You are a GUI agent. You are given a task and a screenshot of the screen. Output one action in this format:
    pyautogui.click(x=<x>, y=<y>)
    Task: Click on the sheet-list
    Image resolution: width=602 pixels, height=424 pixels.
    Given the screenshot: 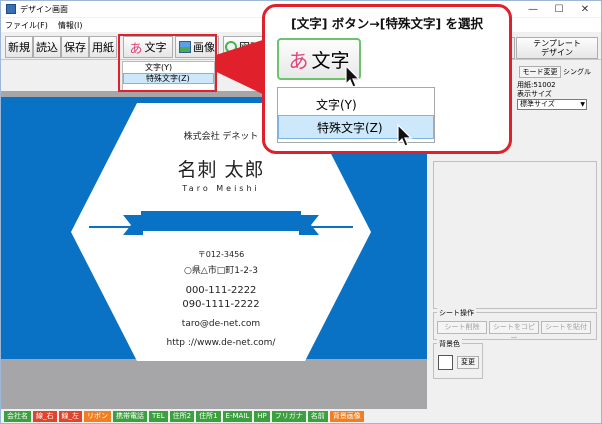 What is the action you would take?
    pyautogui.click(x=515, y=235)
    